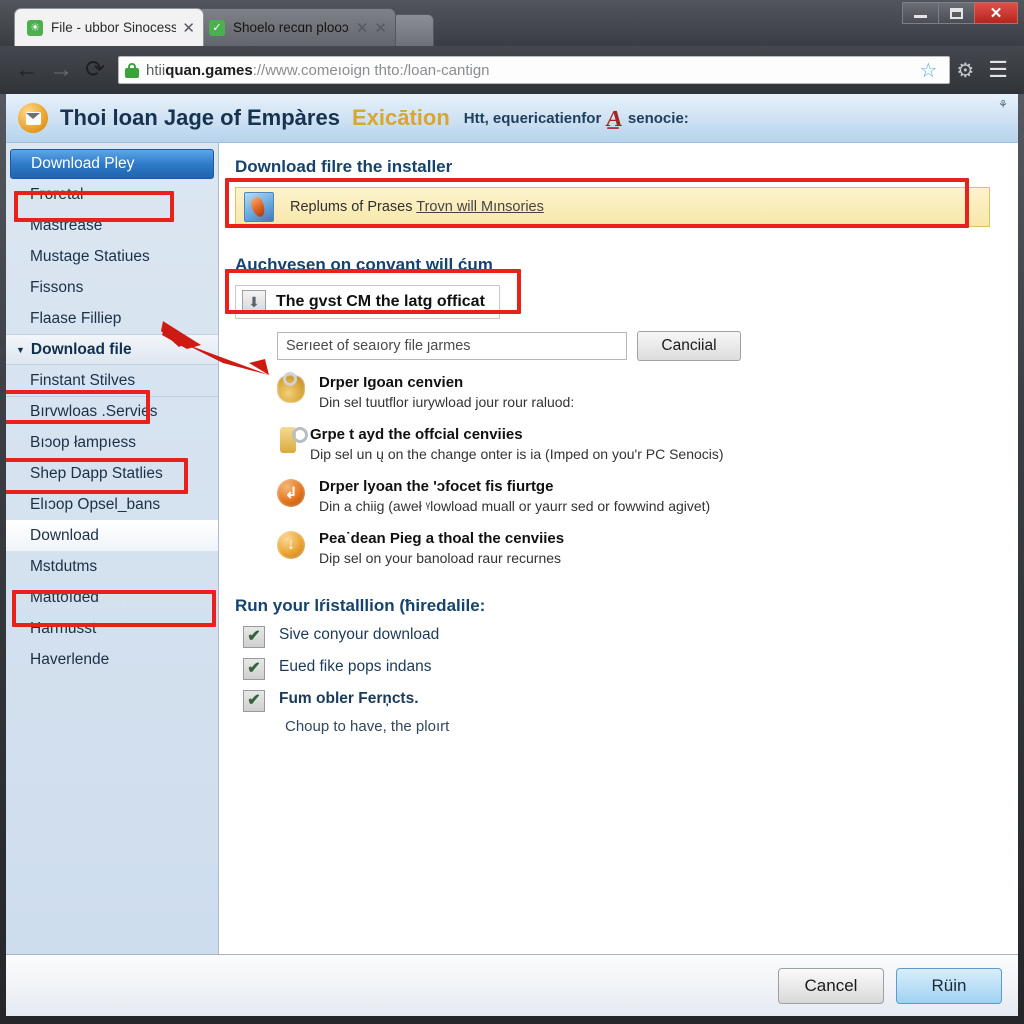 The width and height of the screenshot is (1024, 1024). I want to click on browser-tab-stub, so click(413, 30).